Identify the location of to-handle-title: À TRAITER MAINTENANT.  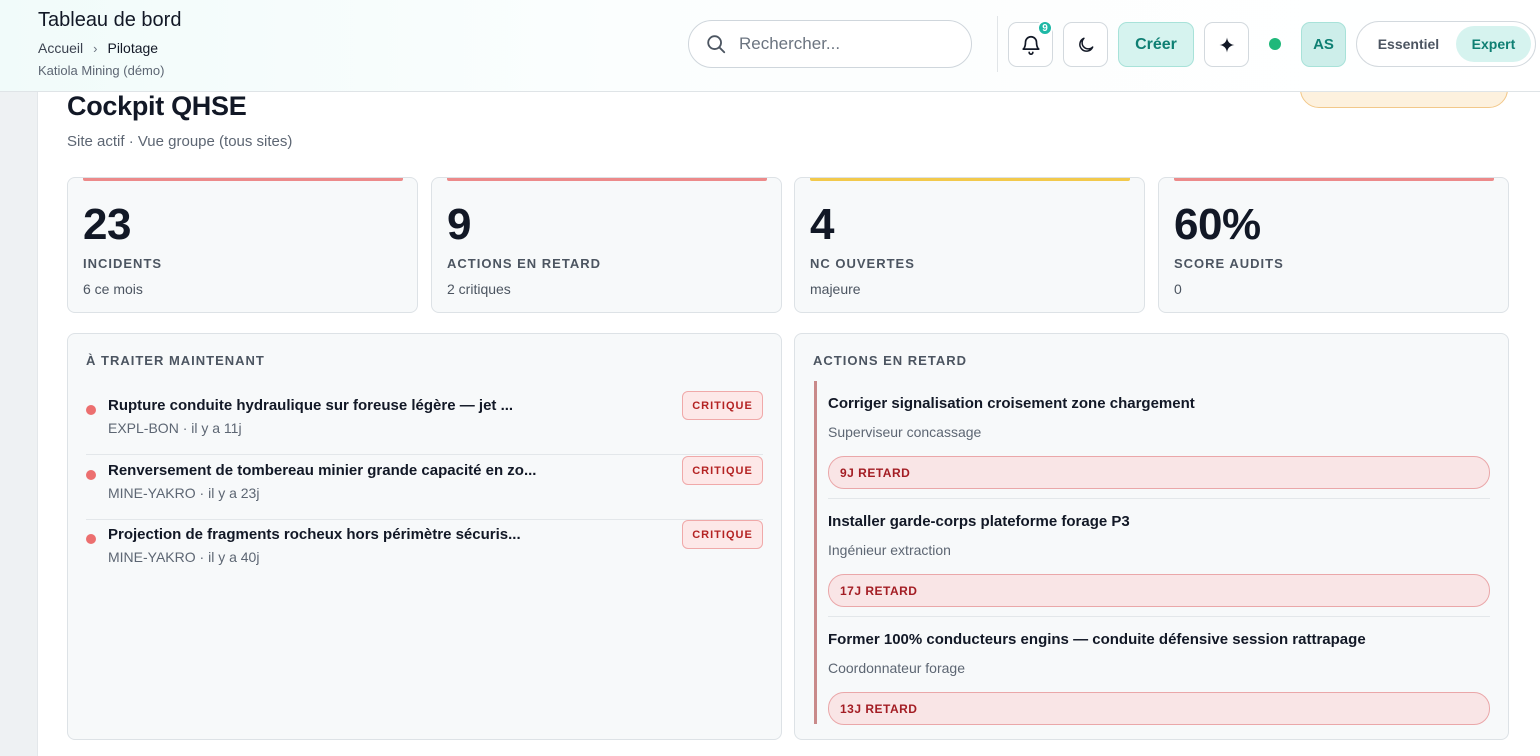
(175, 360).